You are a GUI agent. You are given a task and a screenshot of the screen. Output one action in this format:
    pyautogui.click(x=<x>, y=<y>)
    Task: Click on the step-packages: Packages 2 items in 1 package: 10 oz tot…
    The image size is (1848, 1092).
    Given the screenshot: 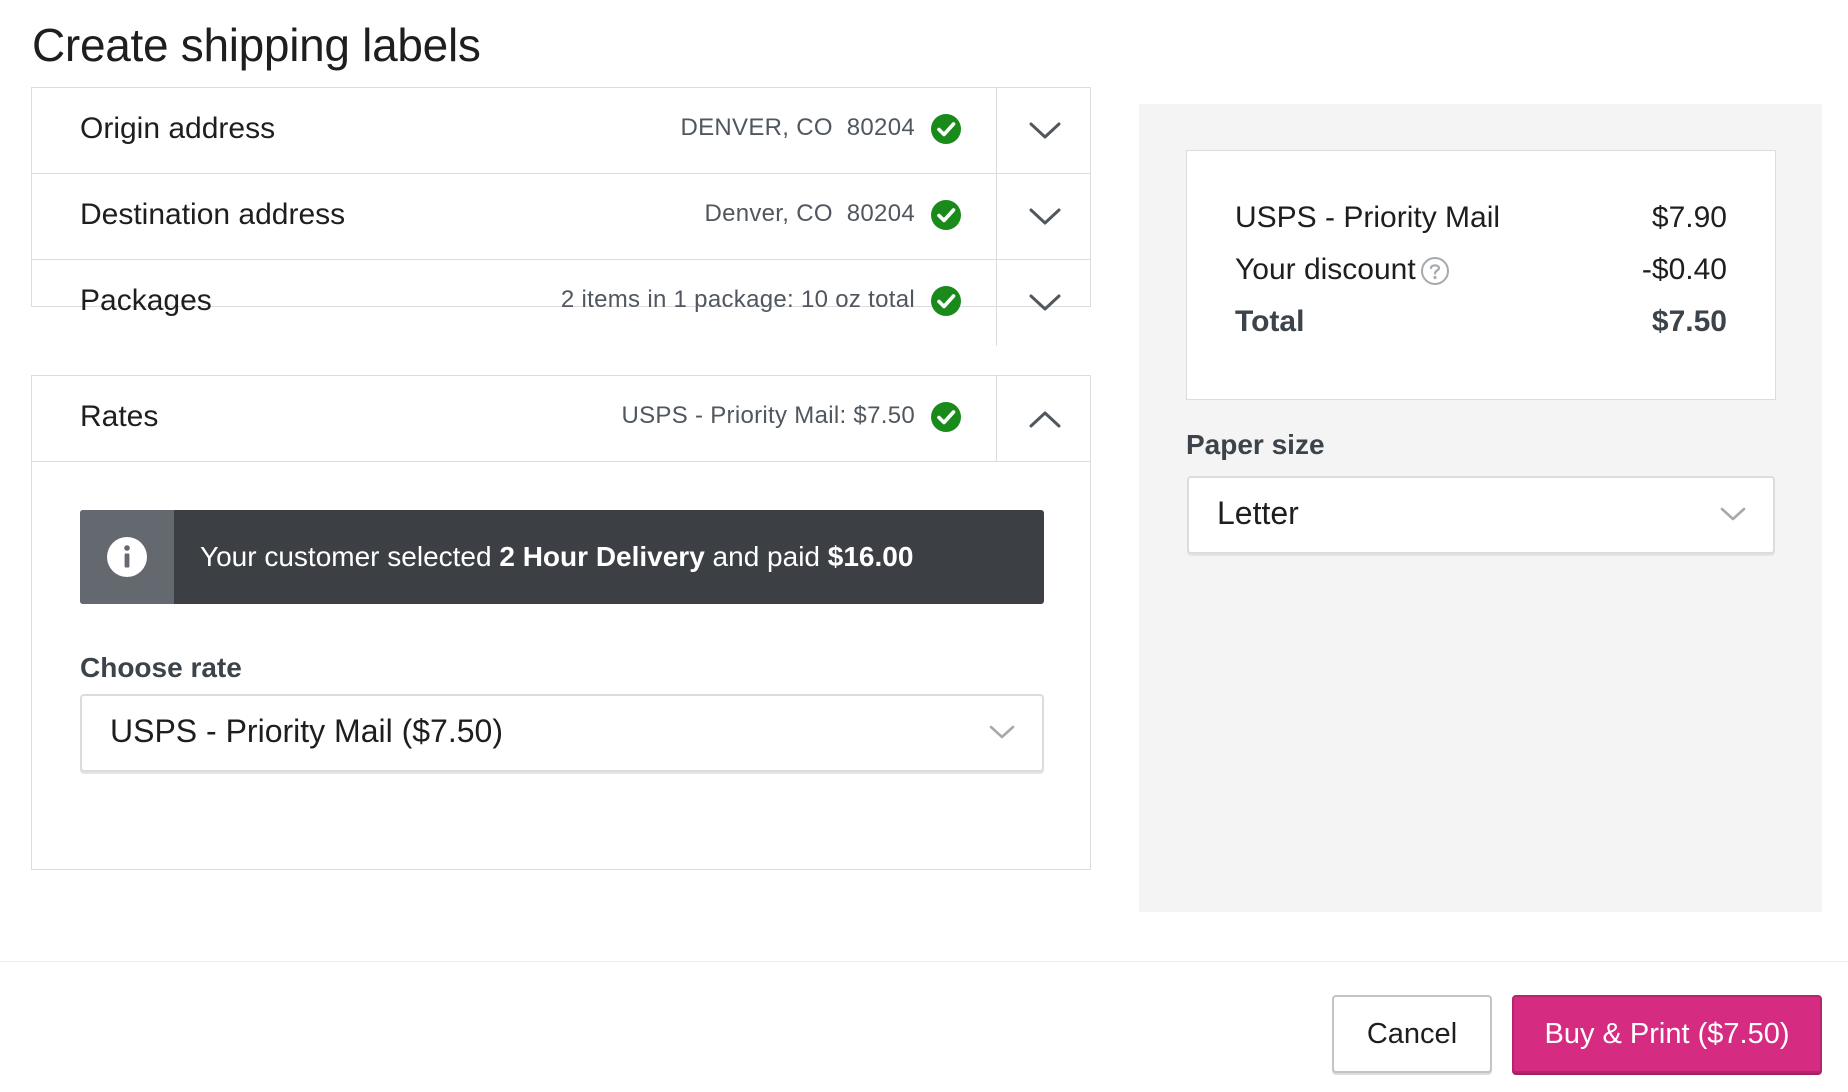 What is the action you would take?
    pyautogui.click(x=561, y=303)
    